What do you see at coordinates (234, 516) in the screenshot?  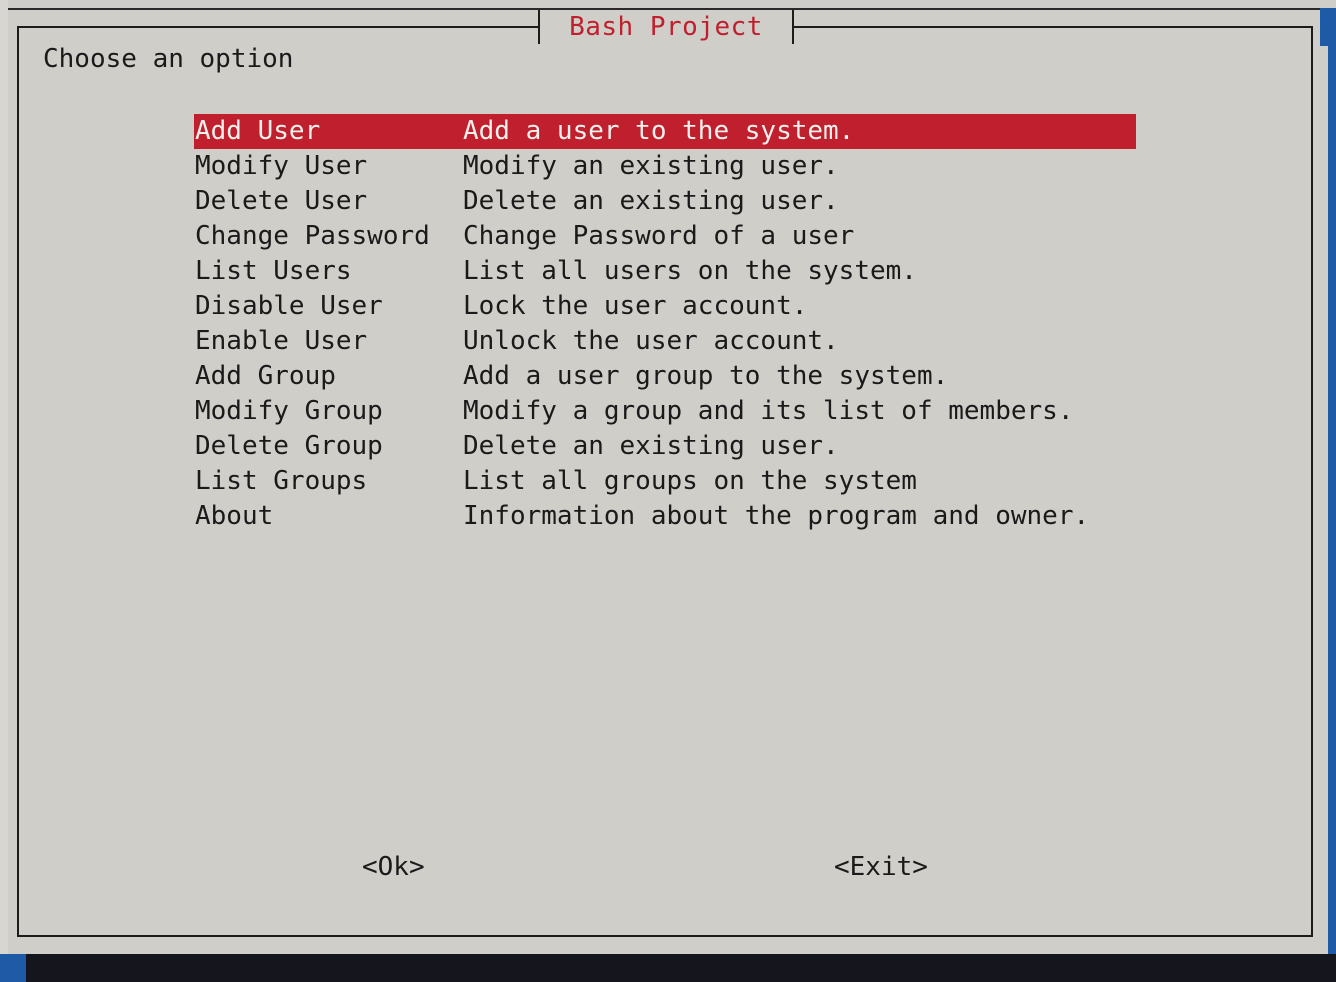 I see `menu-item-tag: About` at bounding box center [234, 516].